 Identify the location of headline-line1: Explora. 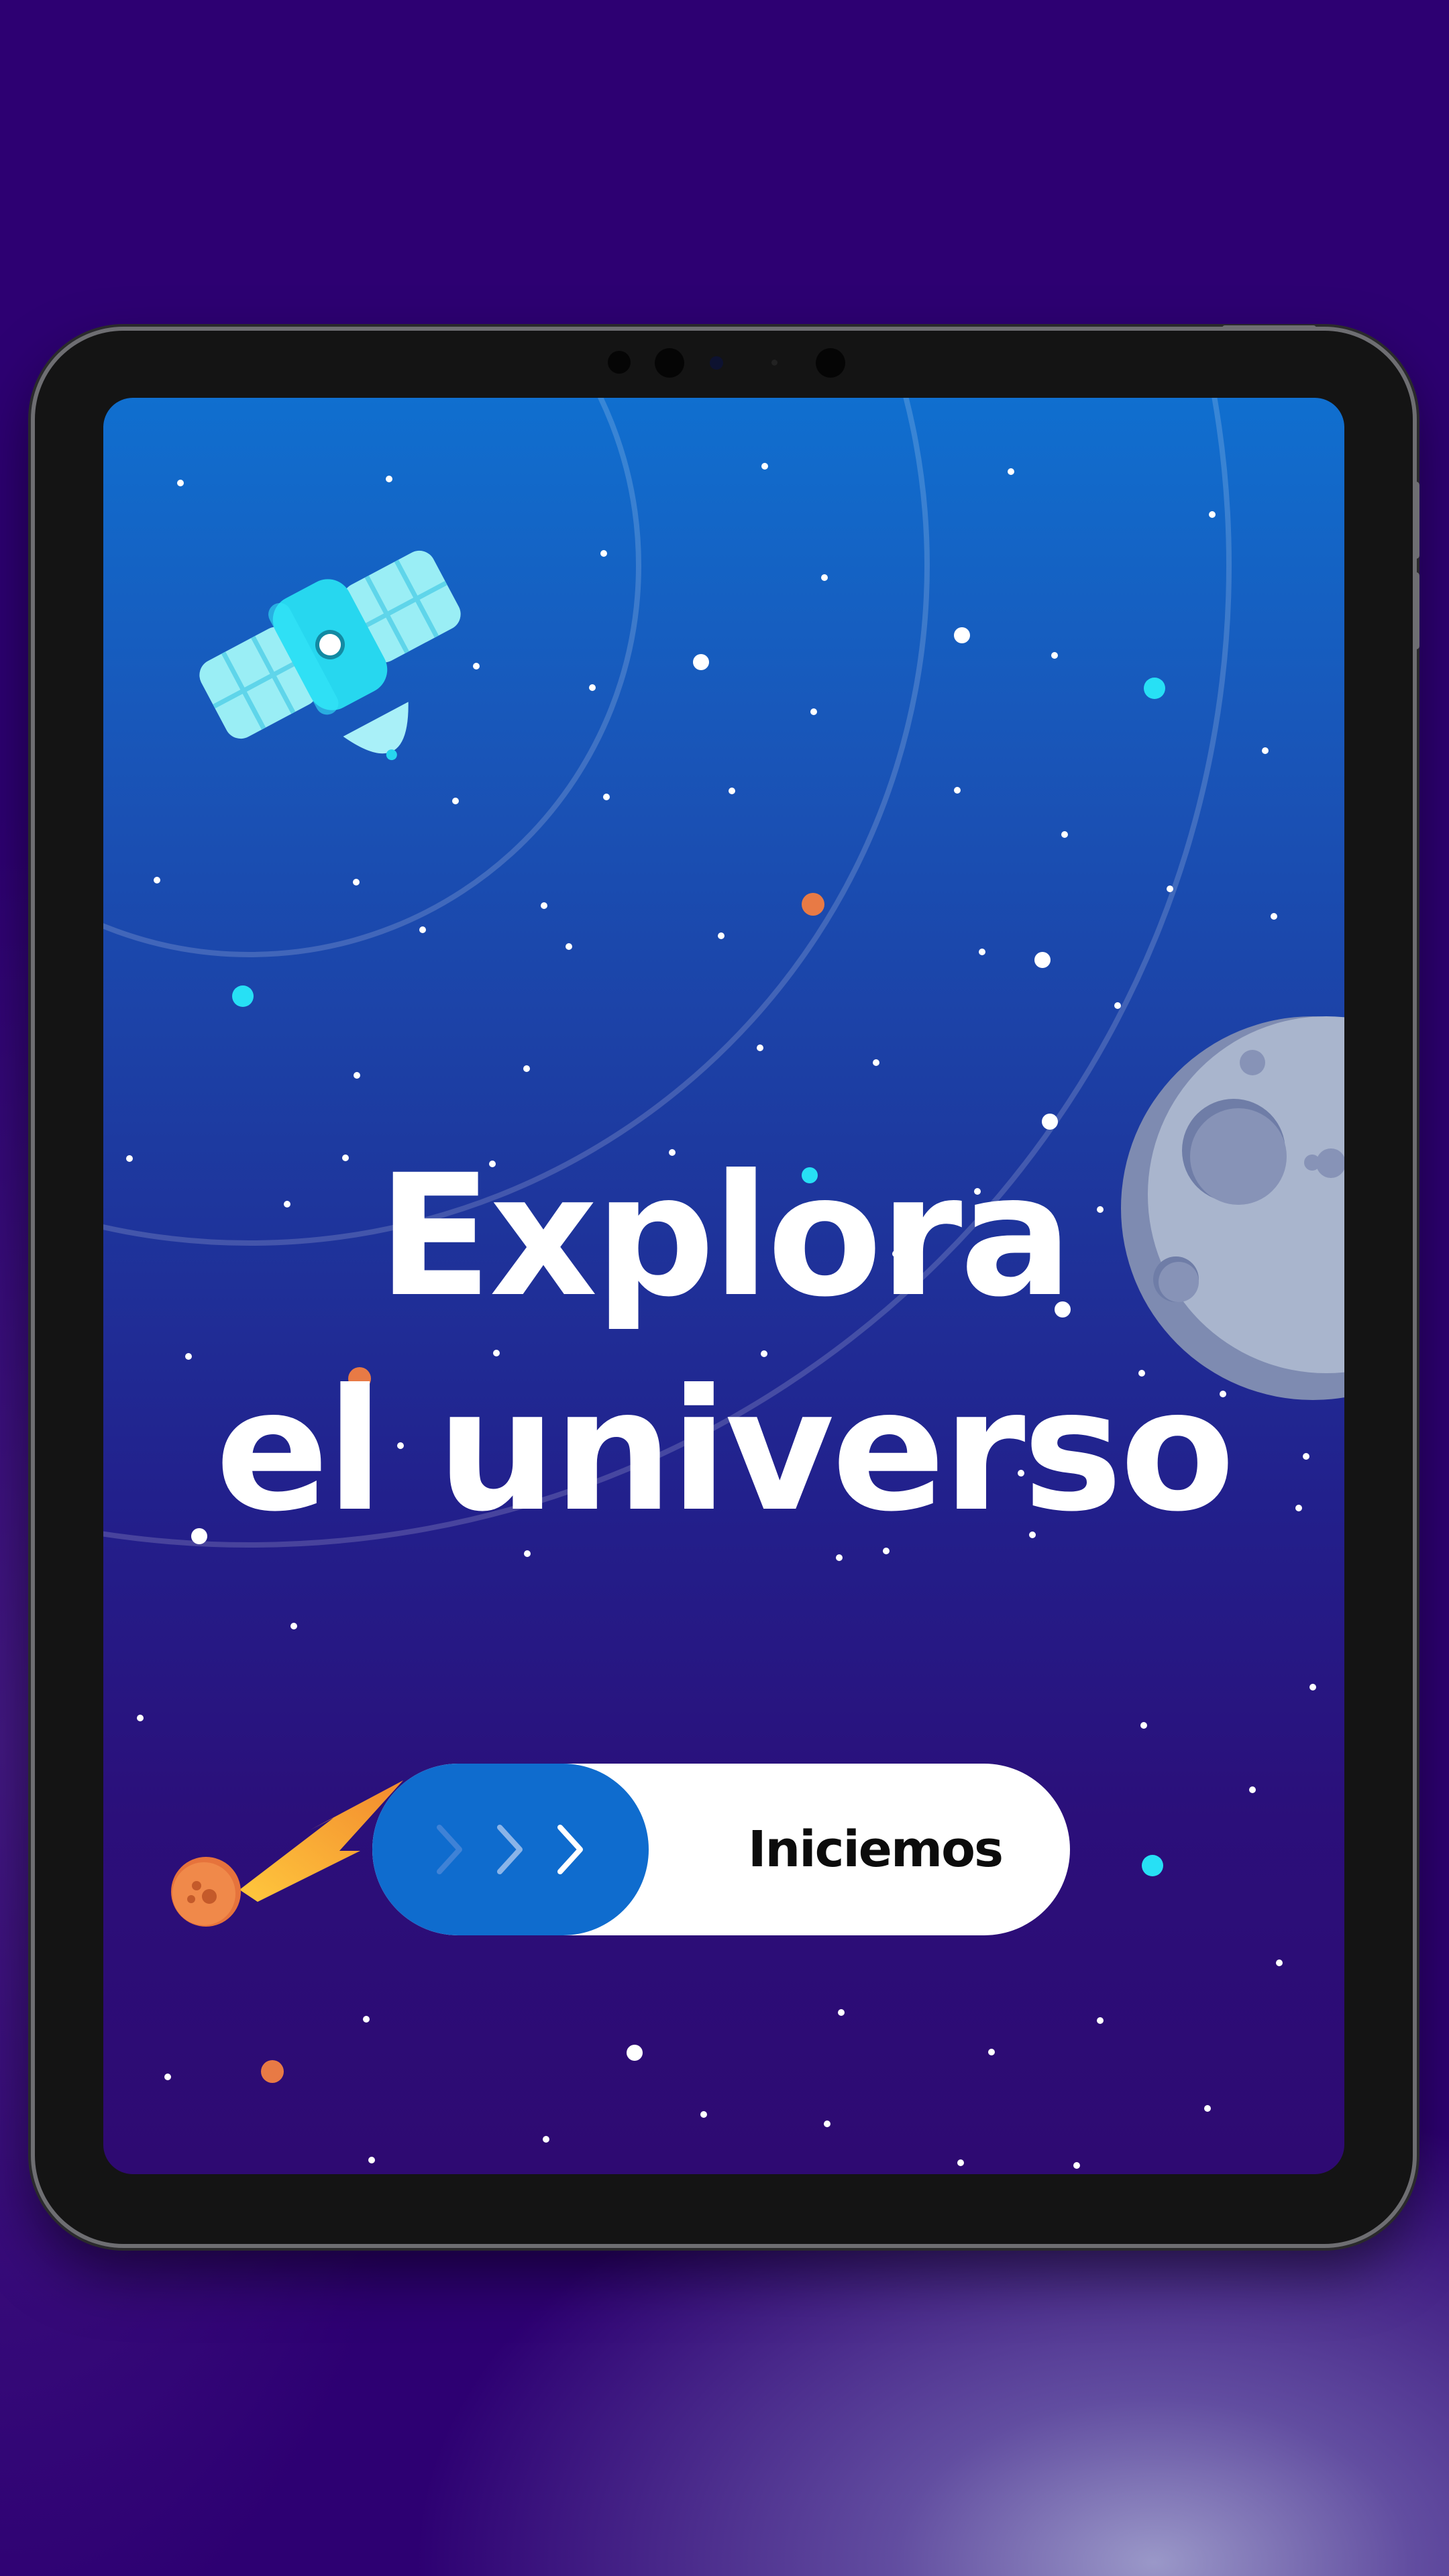
(725, 1236).